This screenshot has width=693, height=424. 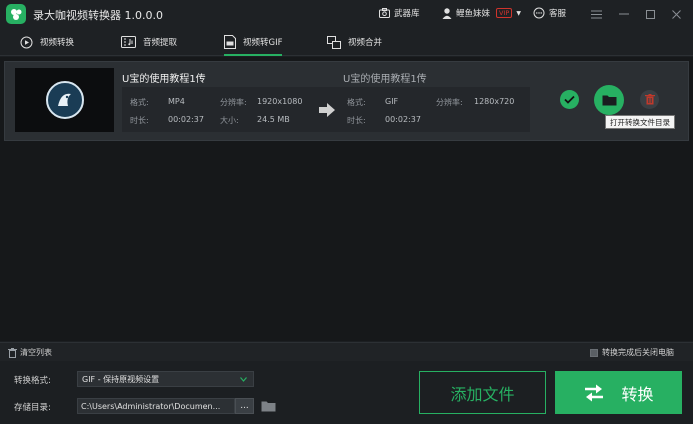 I want to click on tab-audio-extract: 音频提取, so click(x=149, y=42).